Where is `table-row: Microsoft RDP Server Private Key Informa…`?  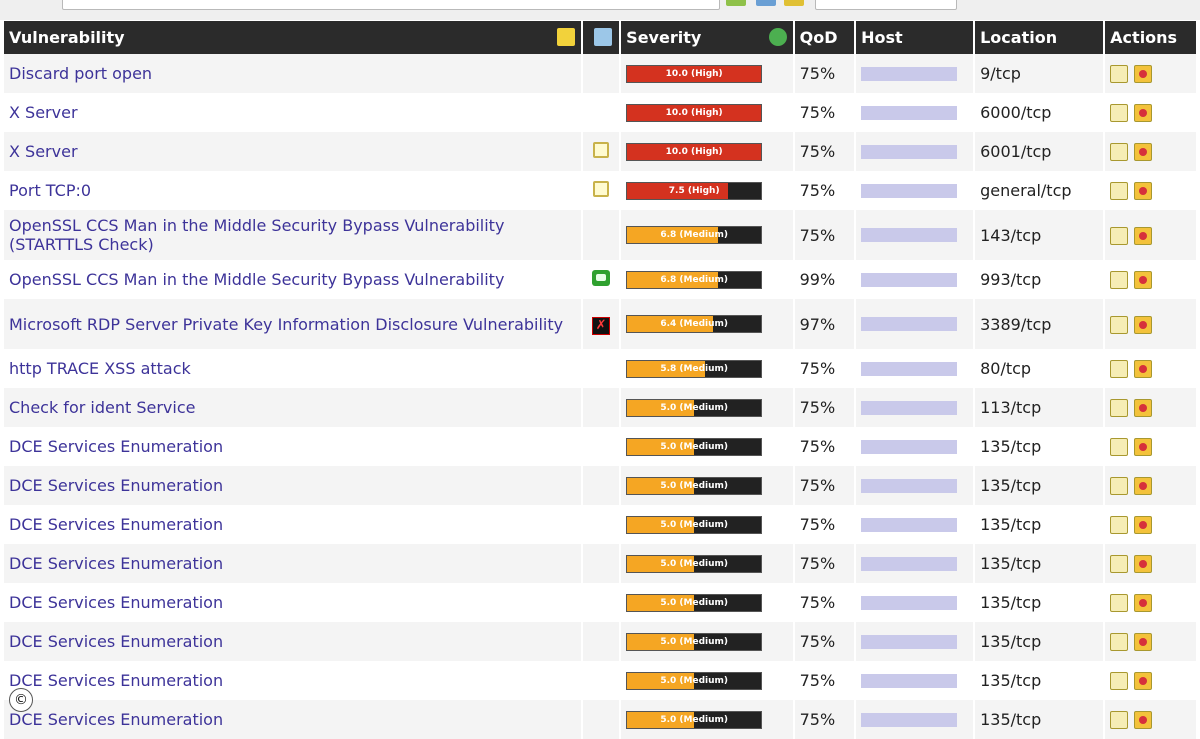
table-row: Microsoft RDP Server Private Key Informa… is located at coordinates (600, 324).